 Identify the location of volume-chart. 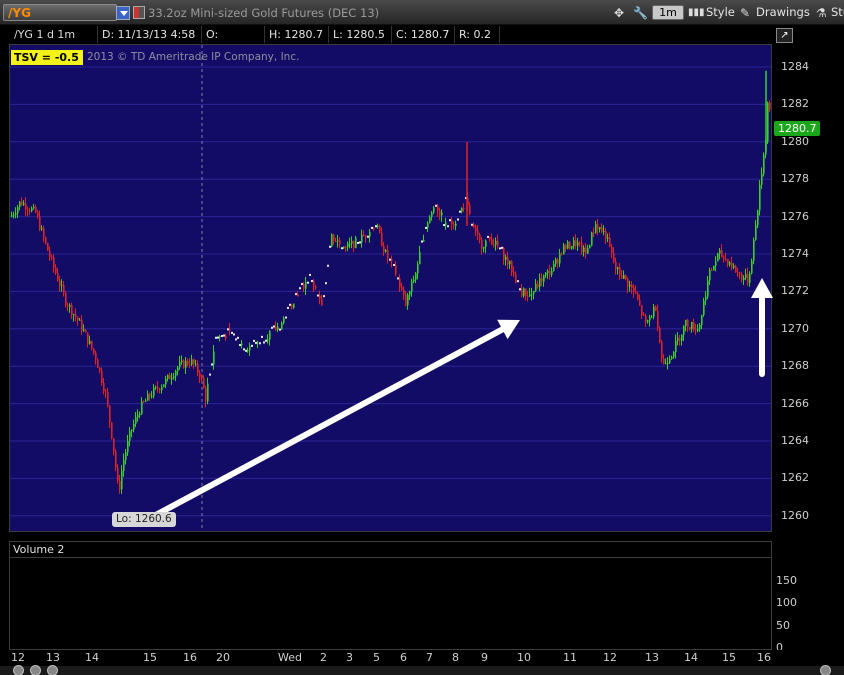
(390, 604).